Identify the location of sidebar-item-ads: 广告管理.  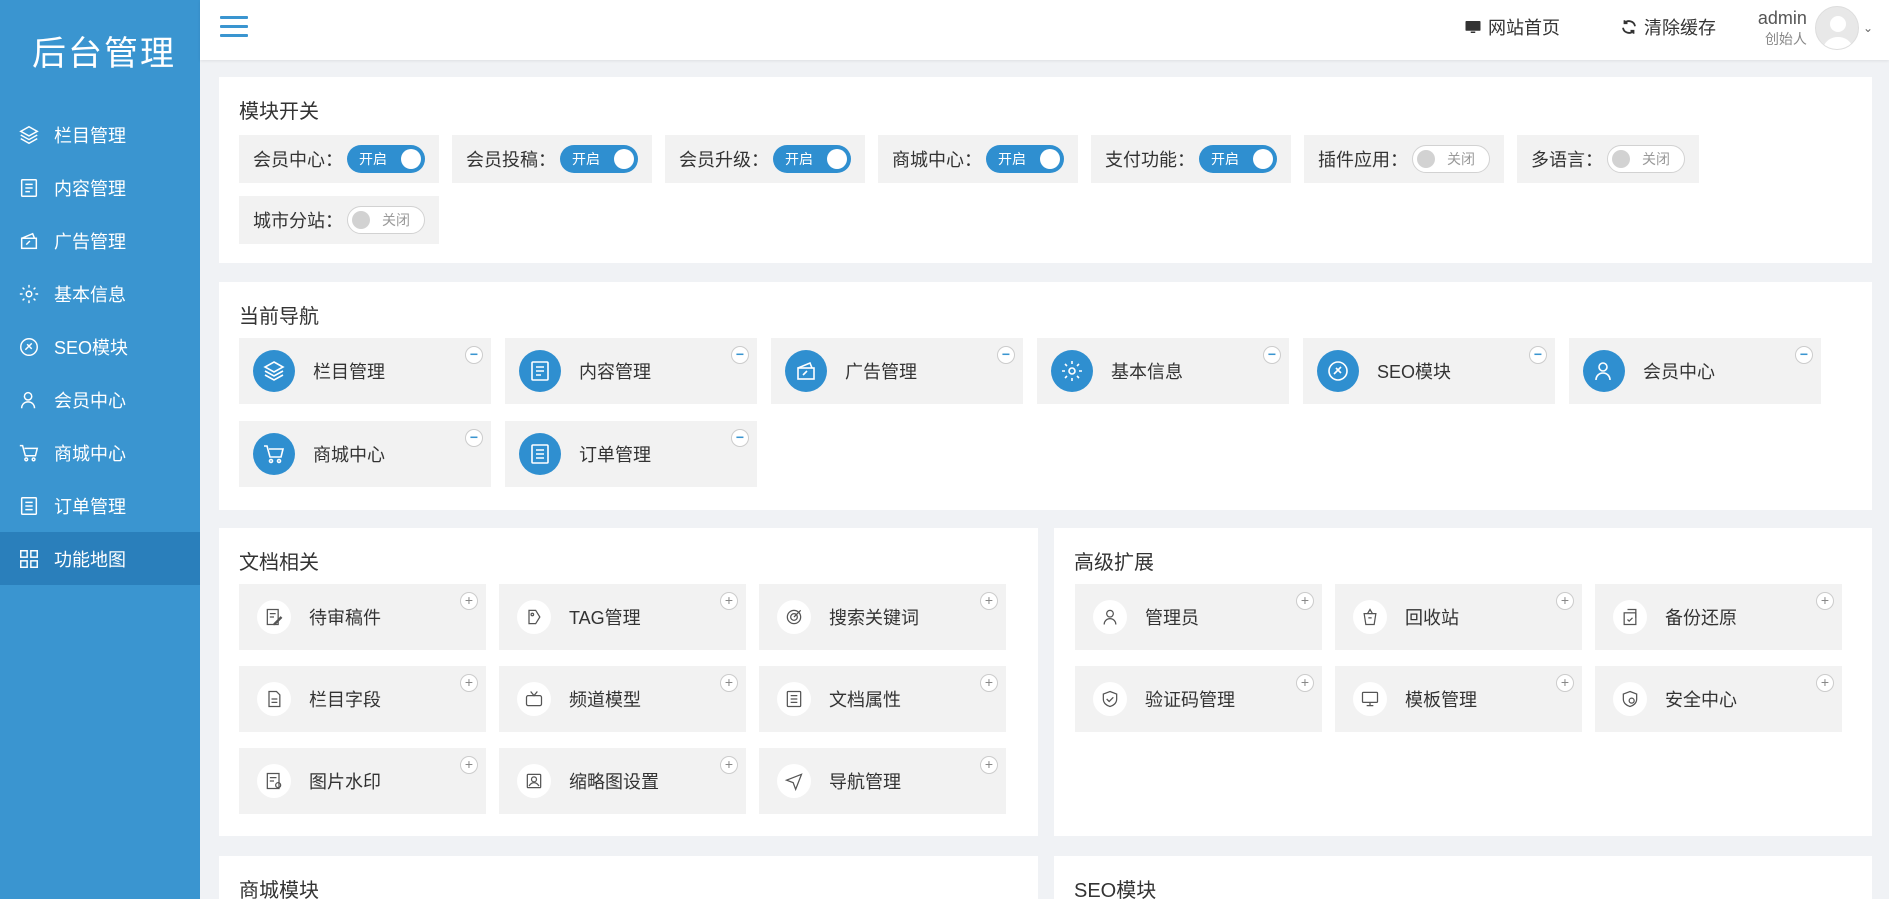
(100, 240).